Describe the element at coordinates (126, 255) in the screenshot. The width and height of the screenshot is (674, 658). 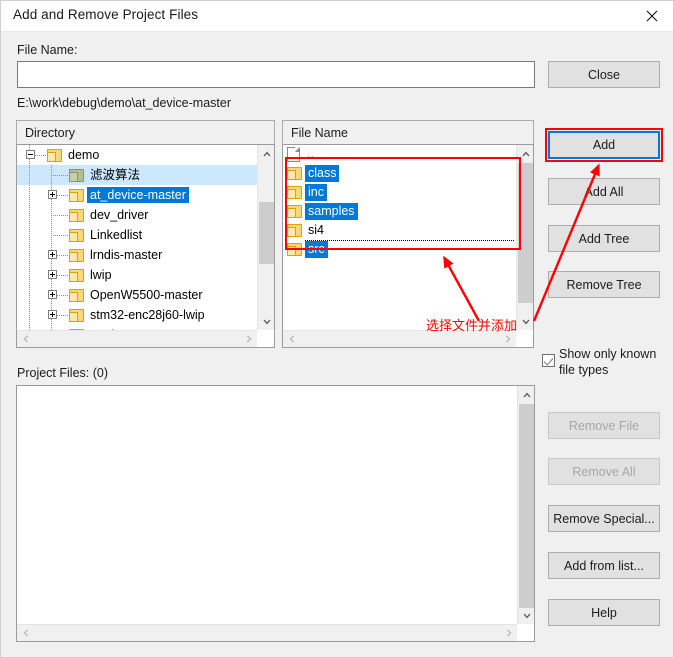
I see `directory-tree-item-label: lrndis-master` at that location.